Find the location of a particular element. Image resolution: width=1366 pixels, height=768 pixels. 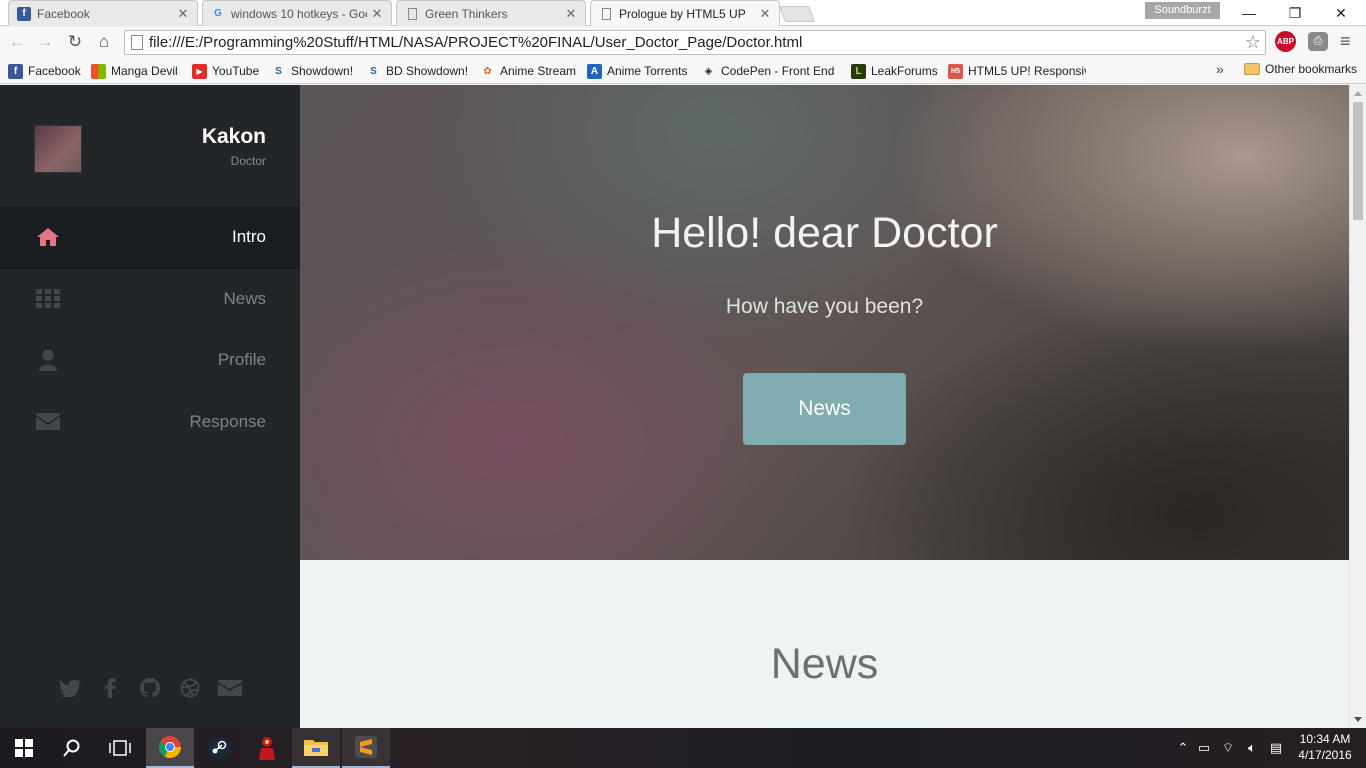

search-icon is located at coordinates (72, 748).